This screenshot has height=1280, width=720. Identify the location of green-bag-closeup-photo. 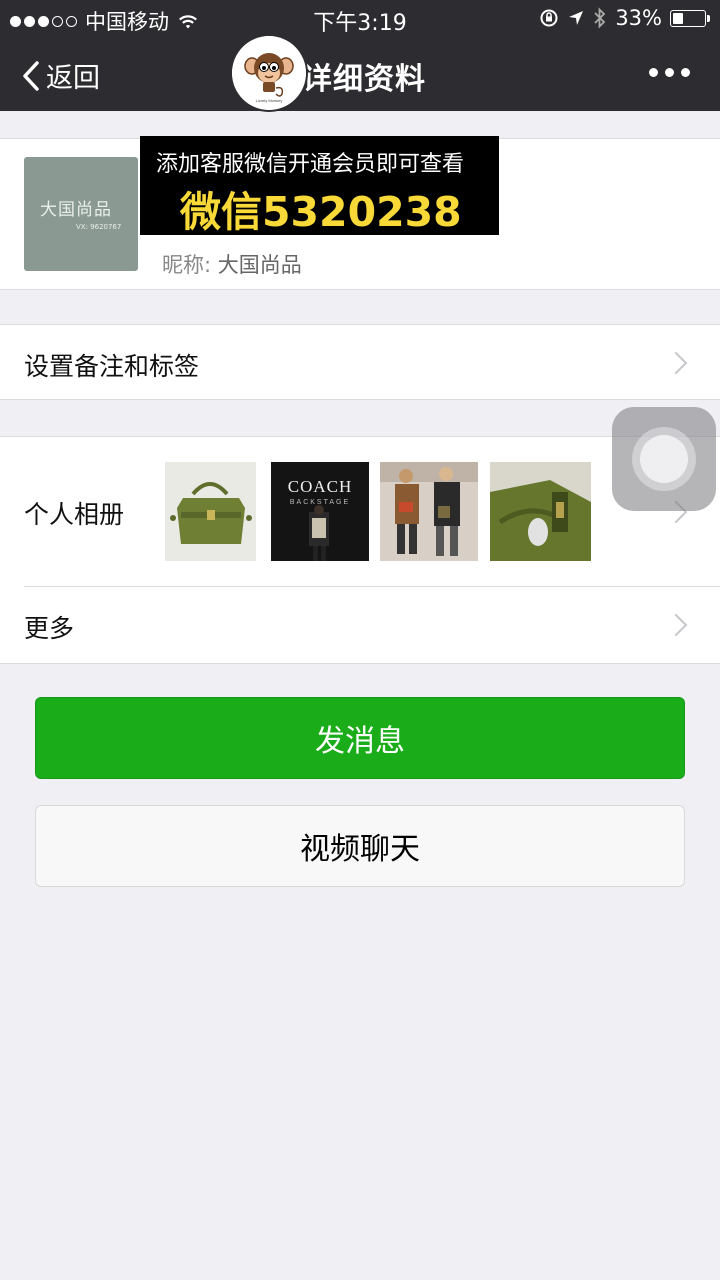
(540, 511).